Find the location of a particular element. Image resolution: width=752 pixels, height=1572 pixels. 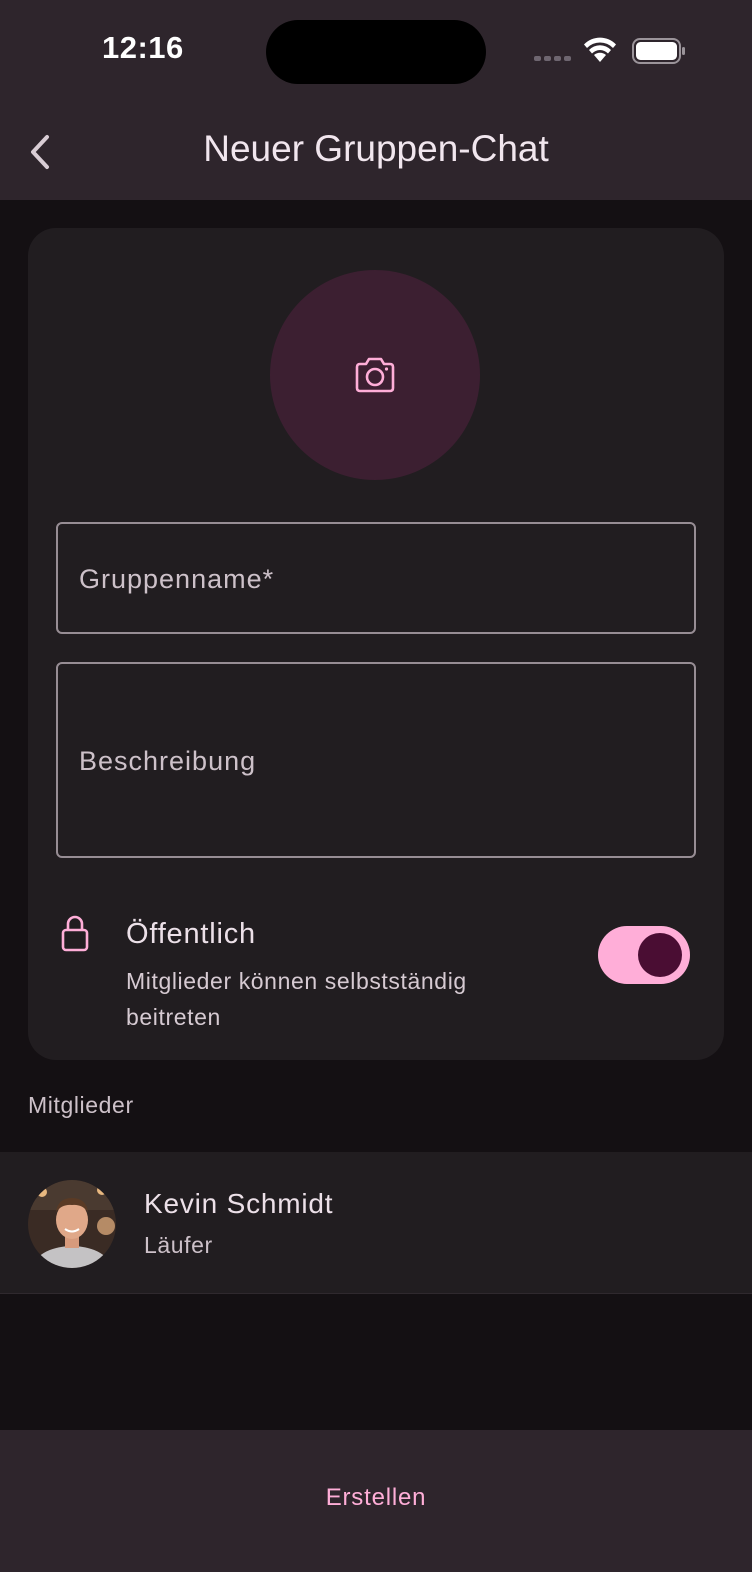

member-list-item: Kevin Schmidt Läufer is located at coordinates (376, 1223).